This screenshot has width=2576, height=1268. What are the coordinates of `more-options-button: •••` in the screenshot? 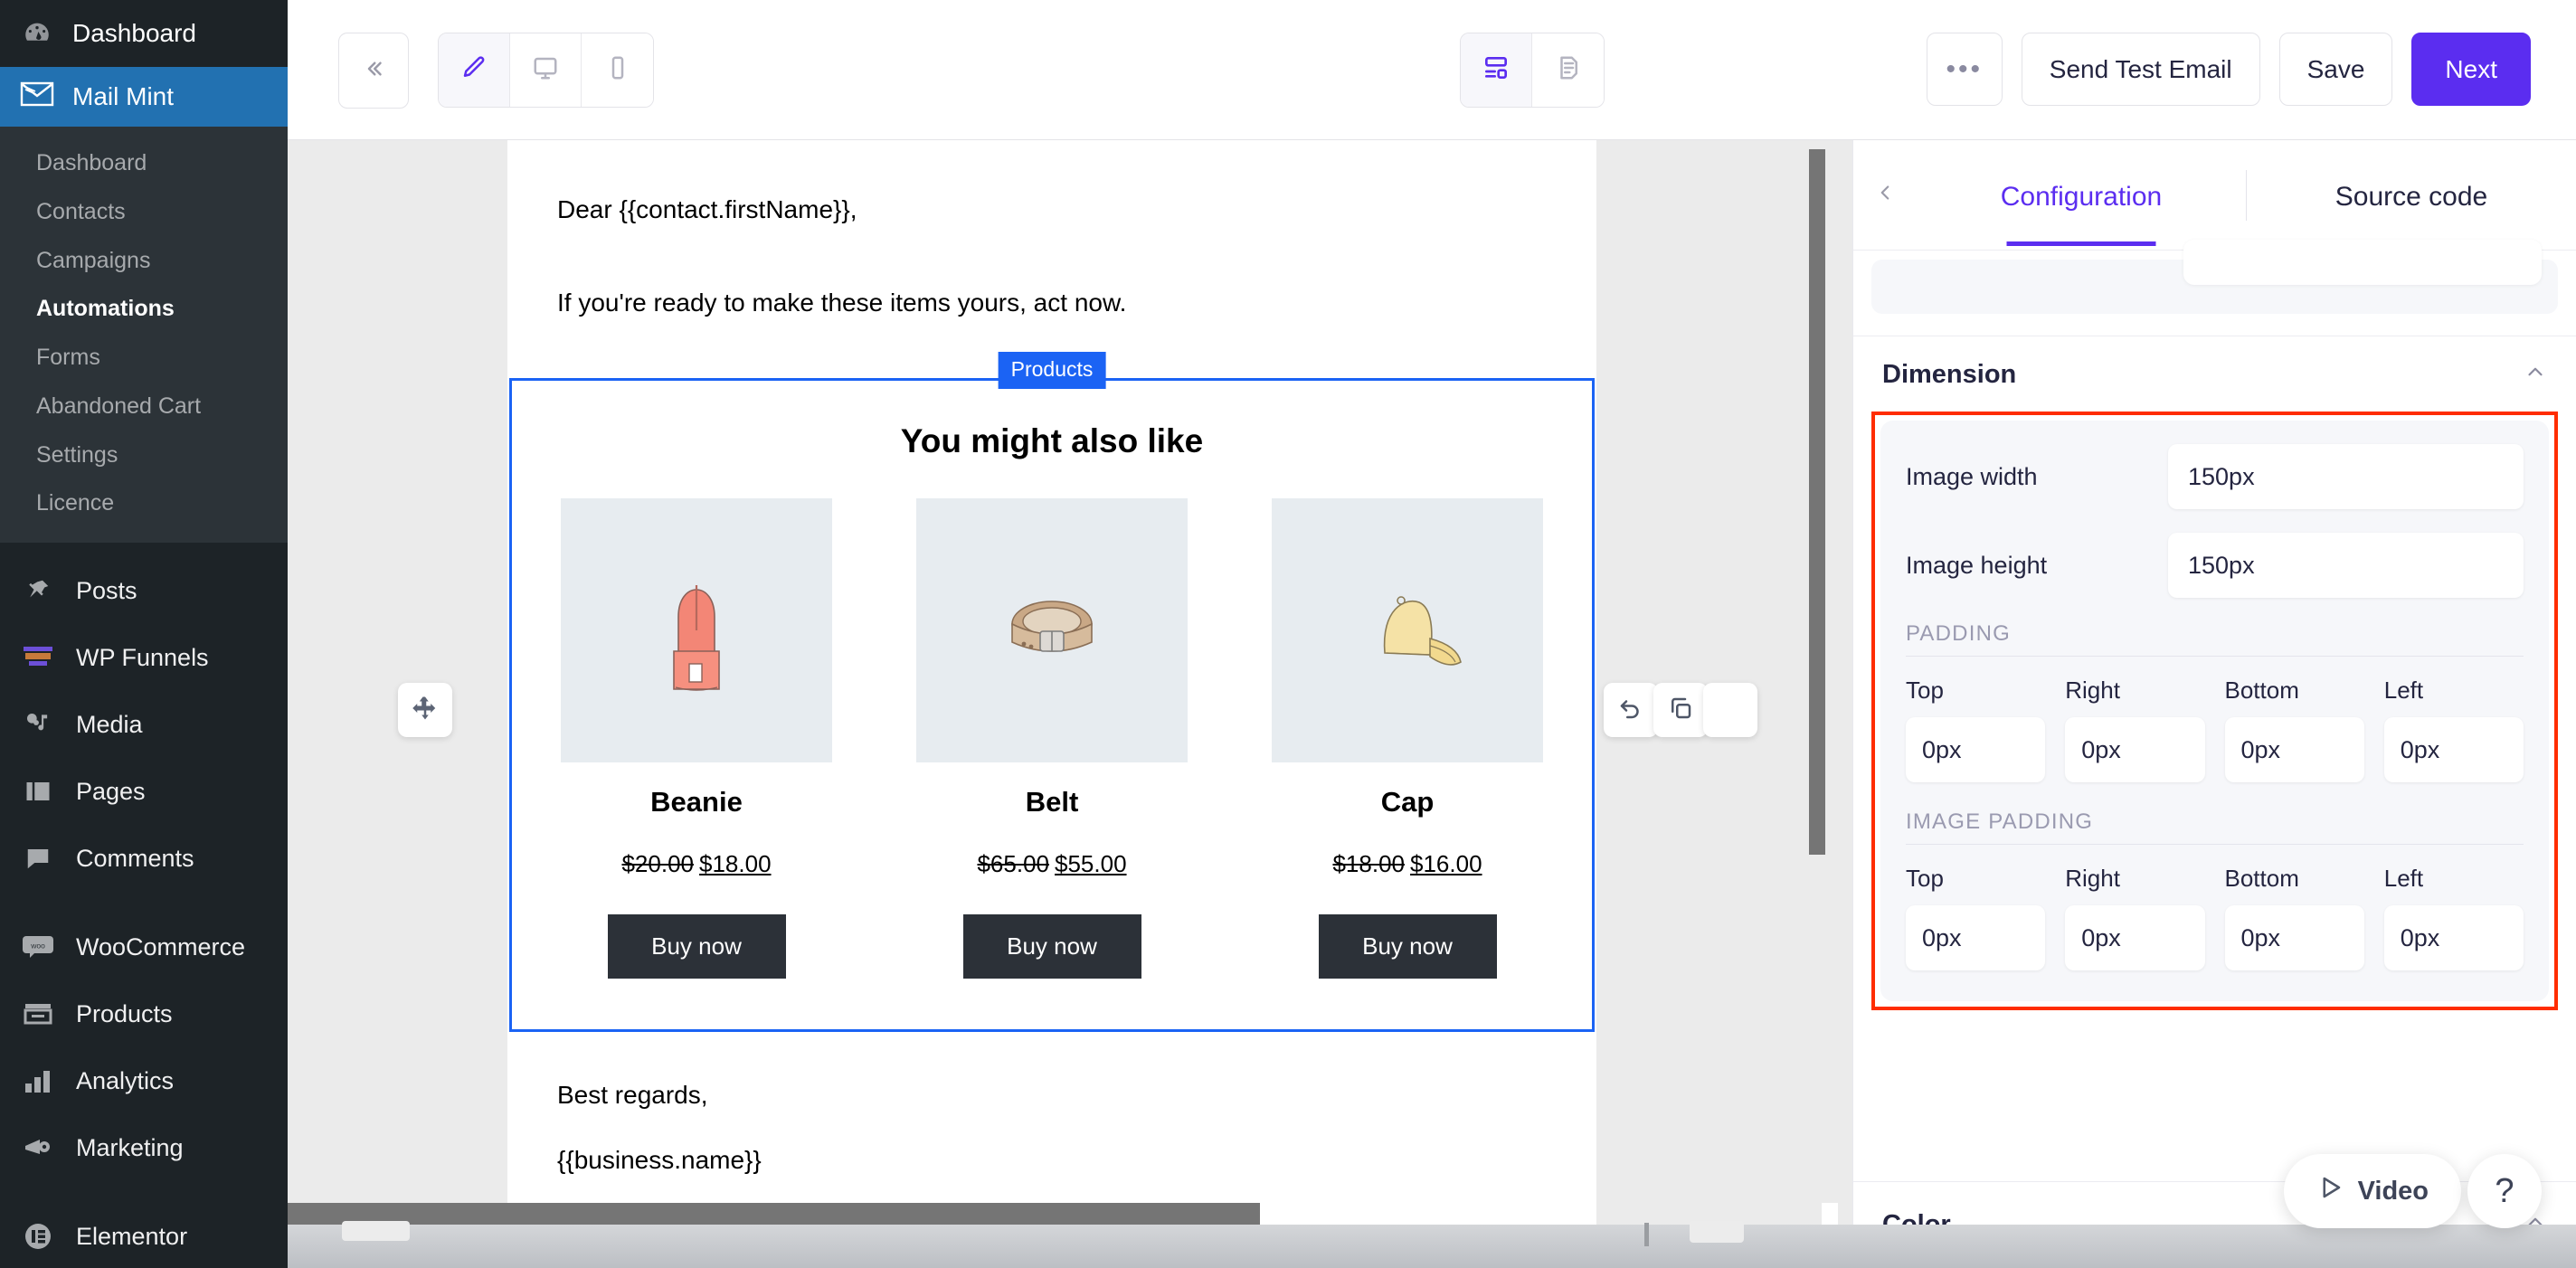 It's located at (1965, 69).